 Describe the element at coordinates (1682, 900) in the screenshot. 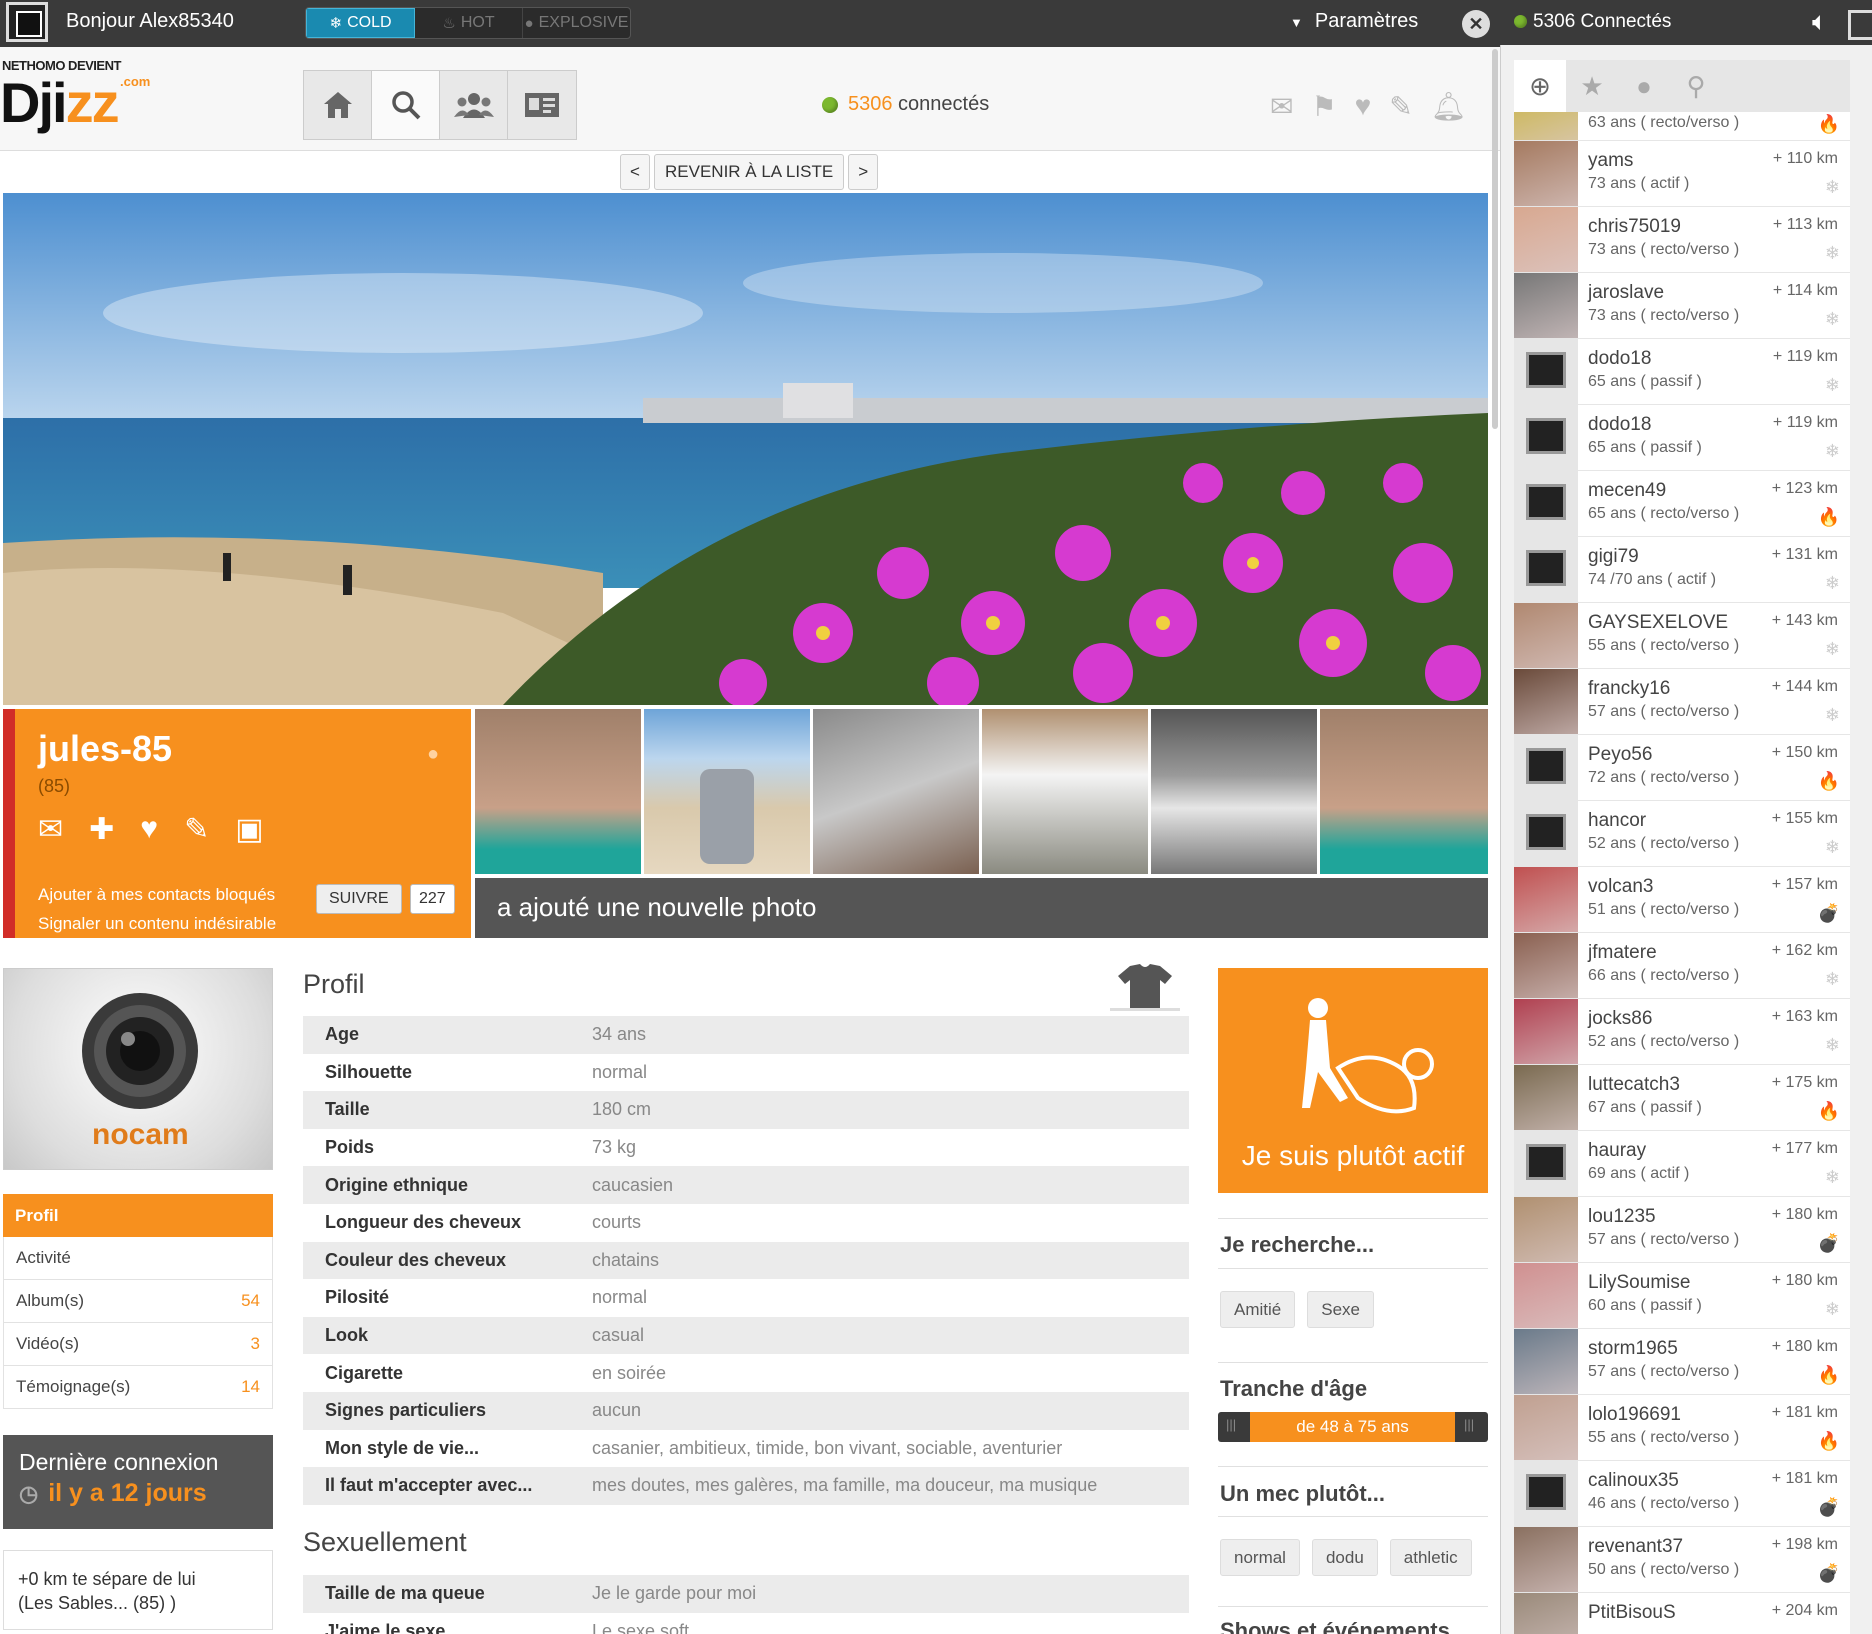

I see `online-user-item: volcan3 51 ans ( recto/verso ) + 157 km 💣` at that location.